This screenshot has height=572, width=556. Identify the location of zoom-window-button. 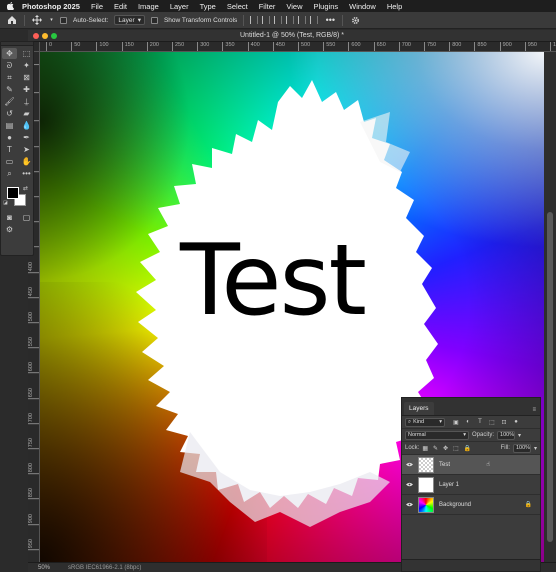
(54, 36).